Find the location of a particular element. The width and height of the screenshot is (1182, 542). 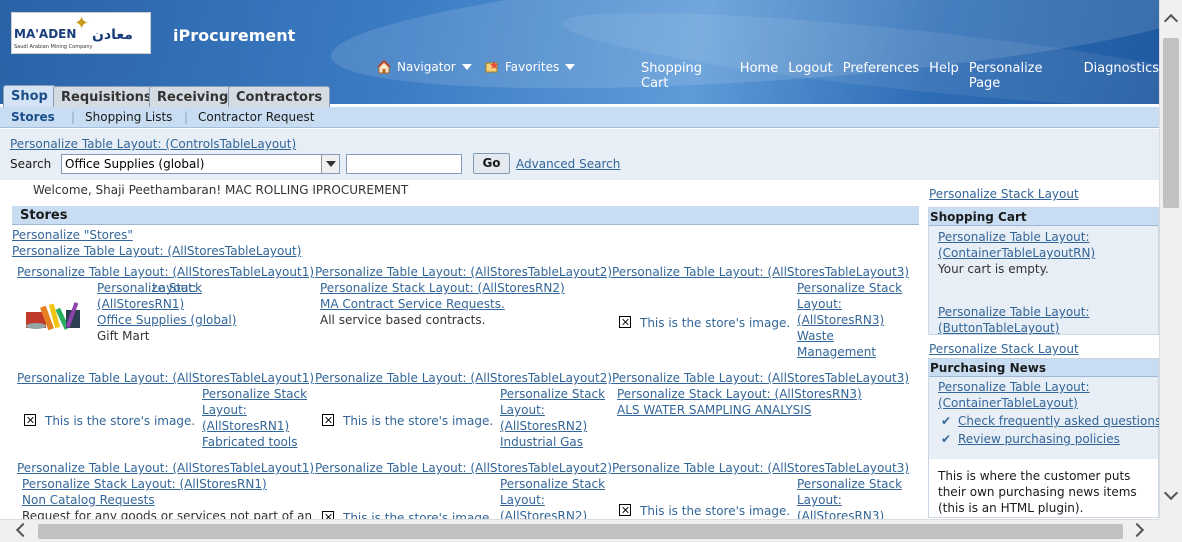

button-layout-link-b: (ButtonTableLayout) is located at coordinates (998, 328).